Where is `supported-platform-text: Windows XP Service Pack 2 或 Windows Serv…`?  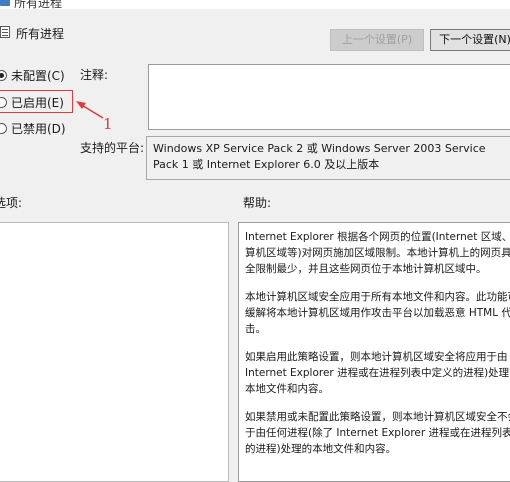 supported-platform-text: Windows XP Service Pack 2 或 Windows Serv… is located at coordinates (328, 158).